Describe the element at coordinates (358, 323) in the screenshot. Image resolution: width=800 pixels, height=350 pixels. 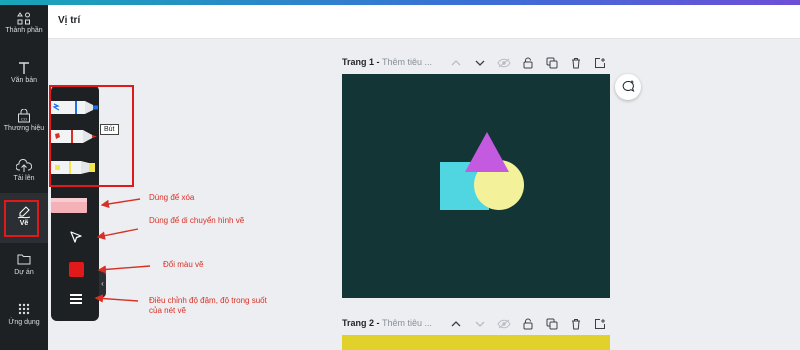
I see `page-name: Trang 2` at that location.